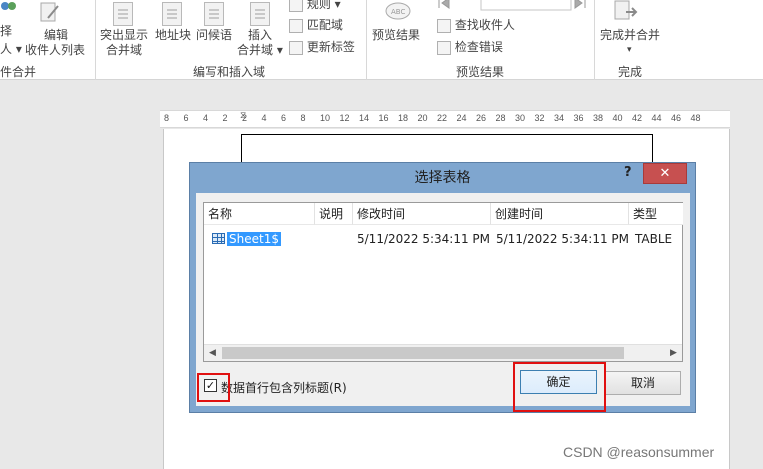 The image size is (763, 469). I want to click on ruler-tick-label: 34, so click(559, 118).